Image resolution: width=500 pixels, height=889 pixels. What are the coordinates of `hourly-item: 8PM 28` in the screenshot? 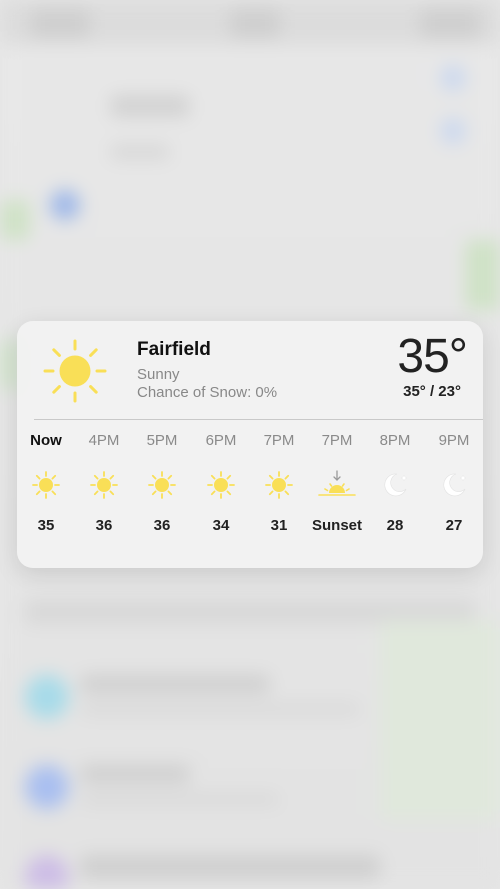 It's located at (395, 483).